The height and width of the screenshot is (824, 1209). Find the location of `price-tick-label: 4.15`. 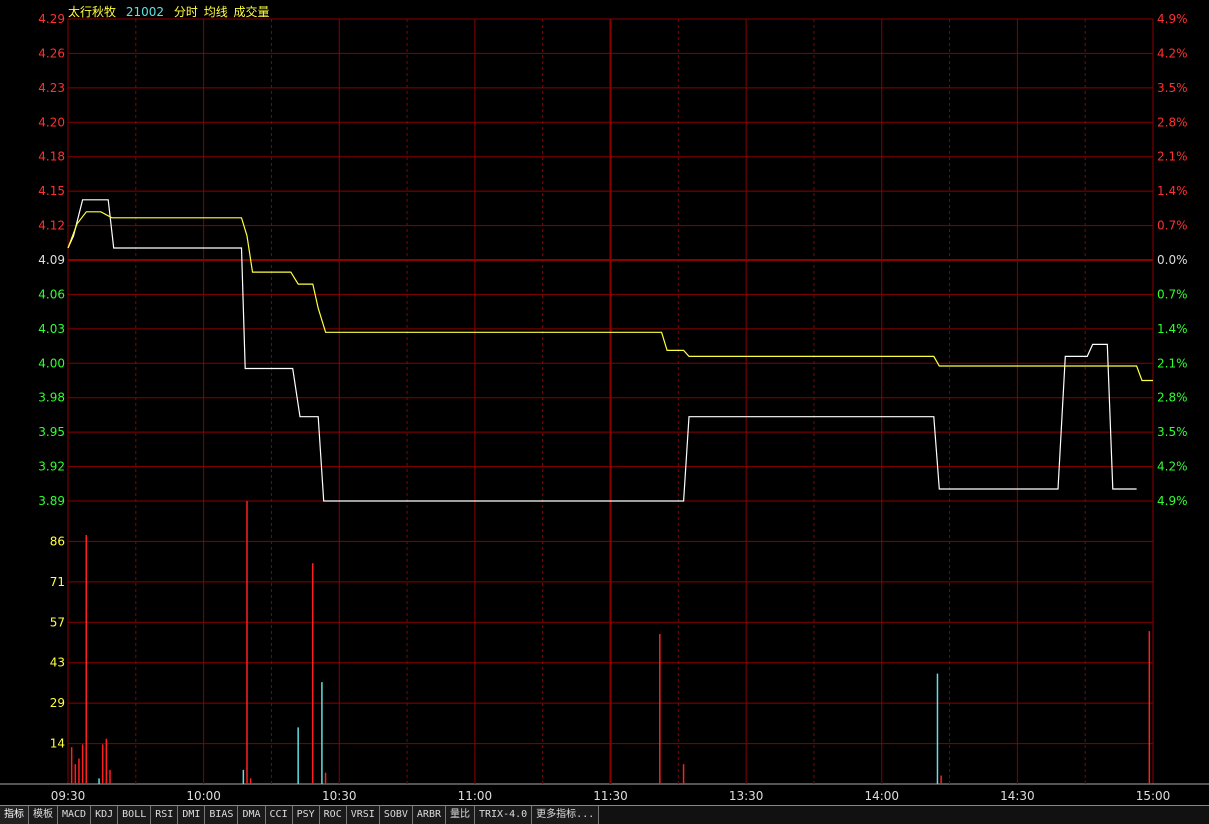

price-tick-label: 4.15 is located at coordinates (51, 191).